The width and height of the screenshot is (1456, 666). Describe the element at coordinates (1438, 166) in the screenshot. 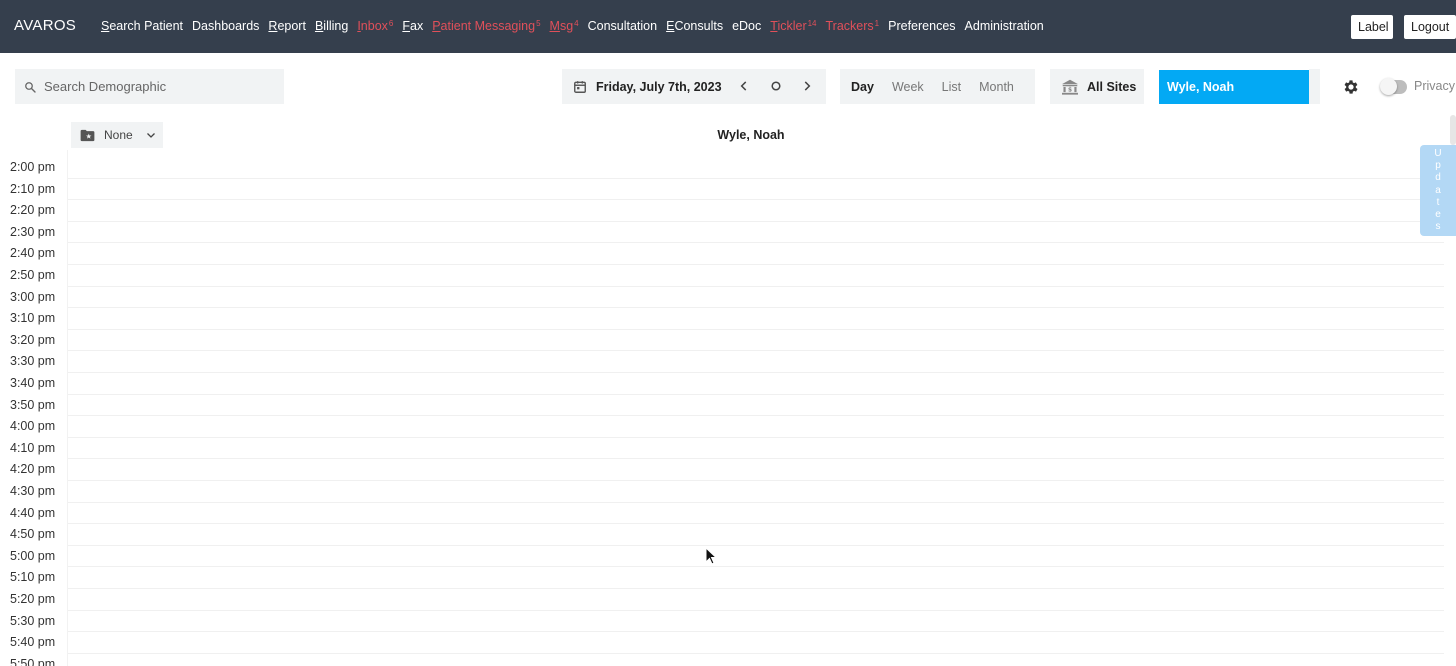

I see `updates-tab-letter: p` at that location.